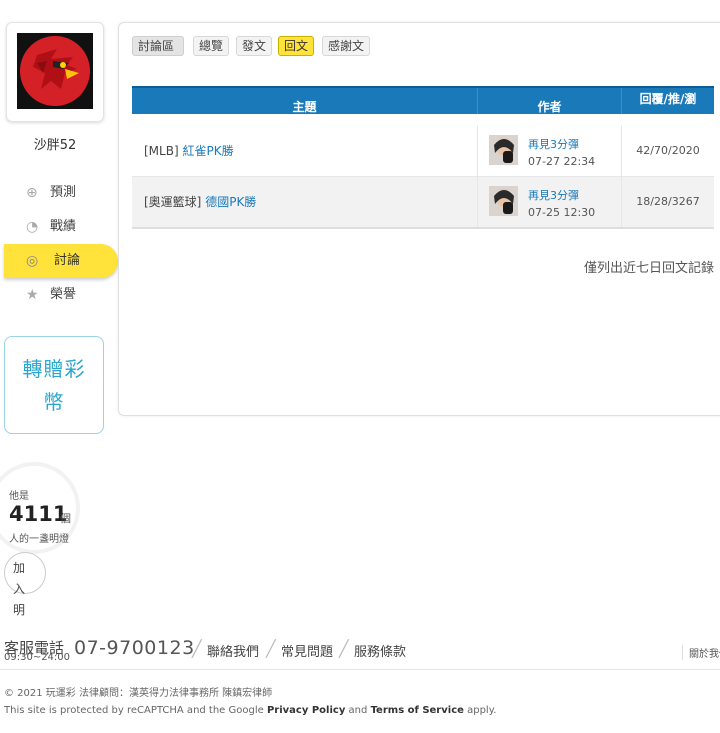 The width and height of the screenshot is (720, 733). Describe the element at coordinates (20, 589) in the screenshot. I see `join-label: 加入明` at that location.